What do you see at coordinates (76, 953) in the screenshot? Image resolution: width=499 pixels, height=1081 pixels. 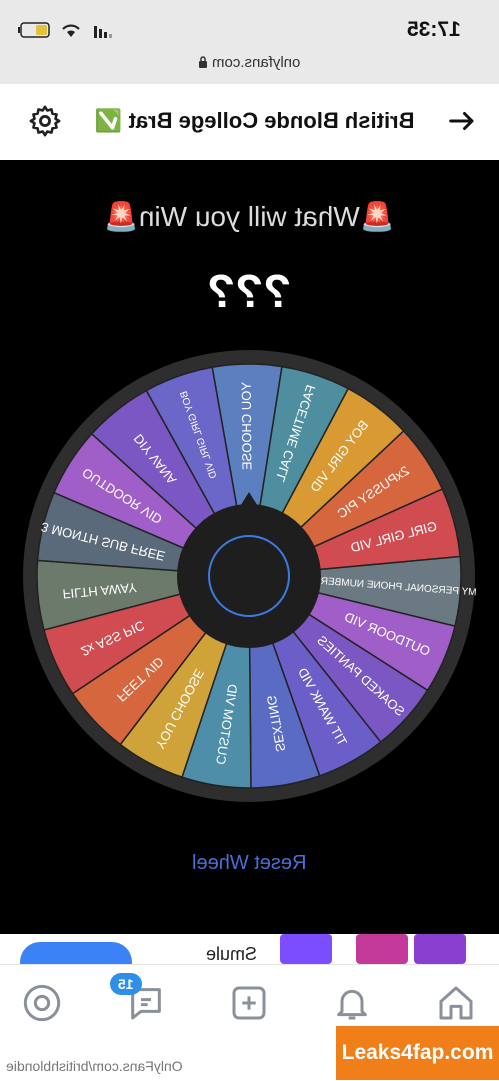 I see `ad-install-button` at bounding box center [76, 953].